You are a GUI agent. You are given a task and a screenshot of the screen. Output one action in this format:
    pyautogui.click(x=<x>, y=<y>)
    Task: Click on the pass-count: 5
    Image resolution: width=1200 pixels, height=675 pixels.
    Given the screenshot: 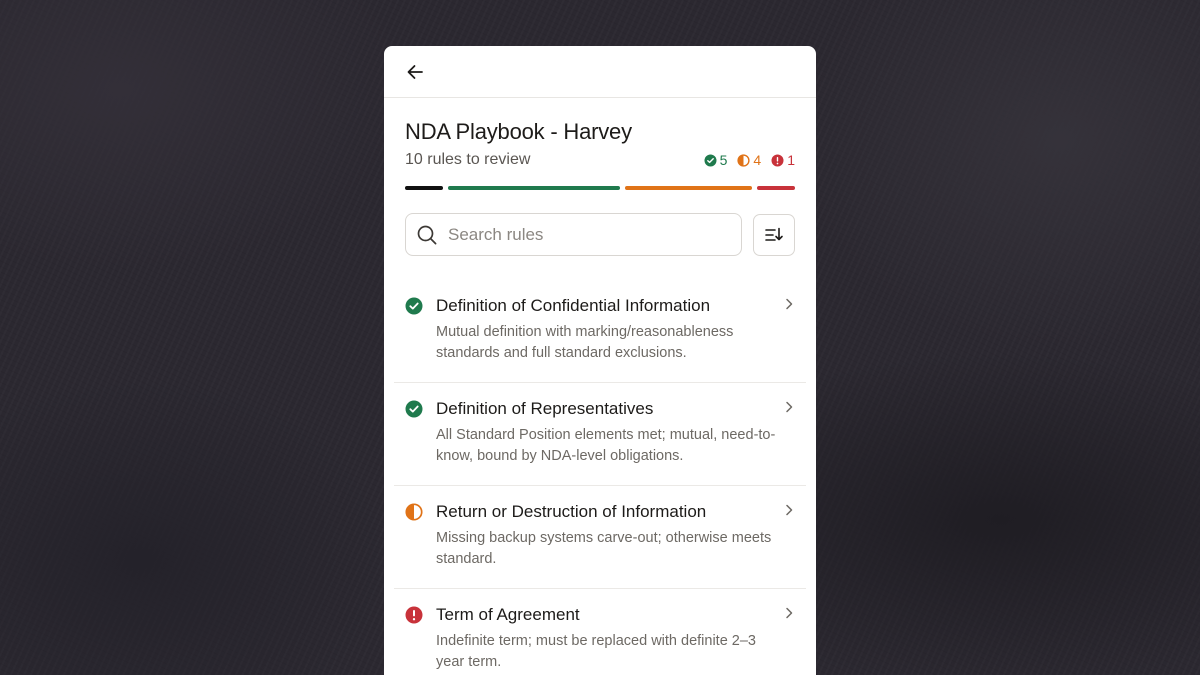 What is the action you would take?
    pyautogui.click(x=716, y=160)
    